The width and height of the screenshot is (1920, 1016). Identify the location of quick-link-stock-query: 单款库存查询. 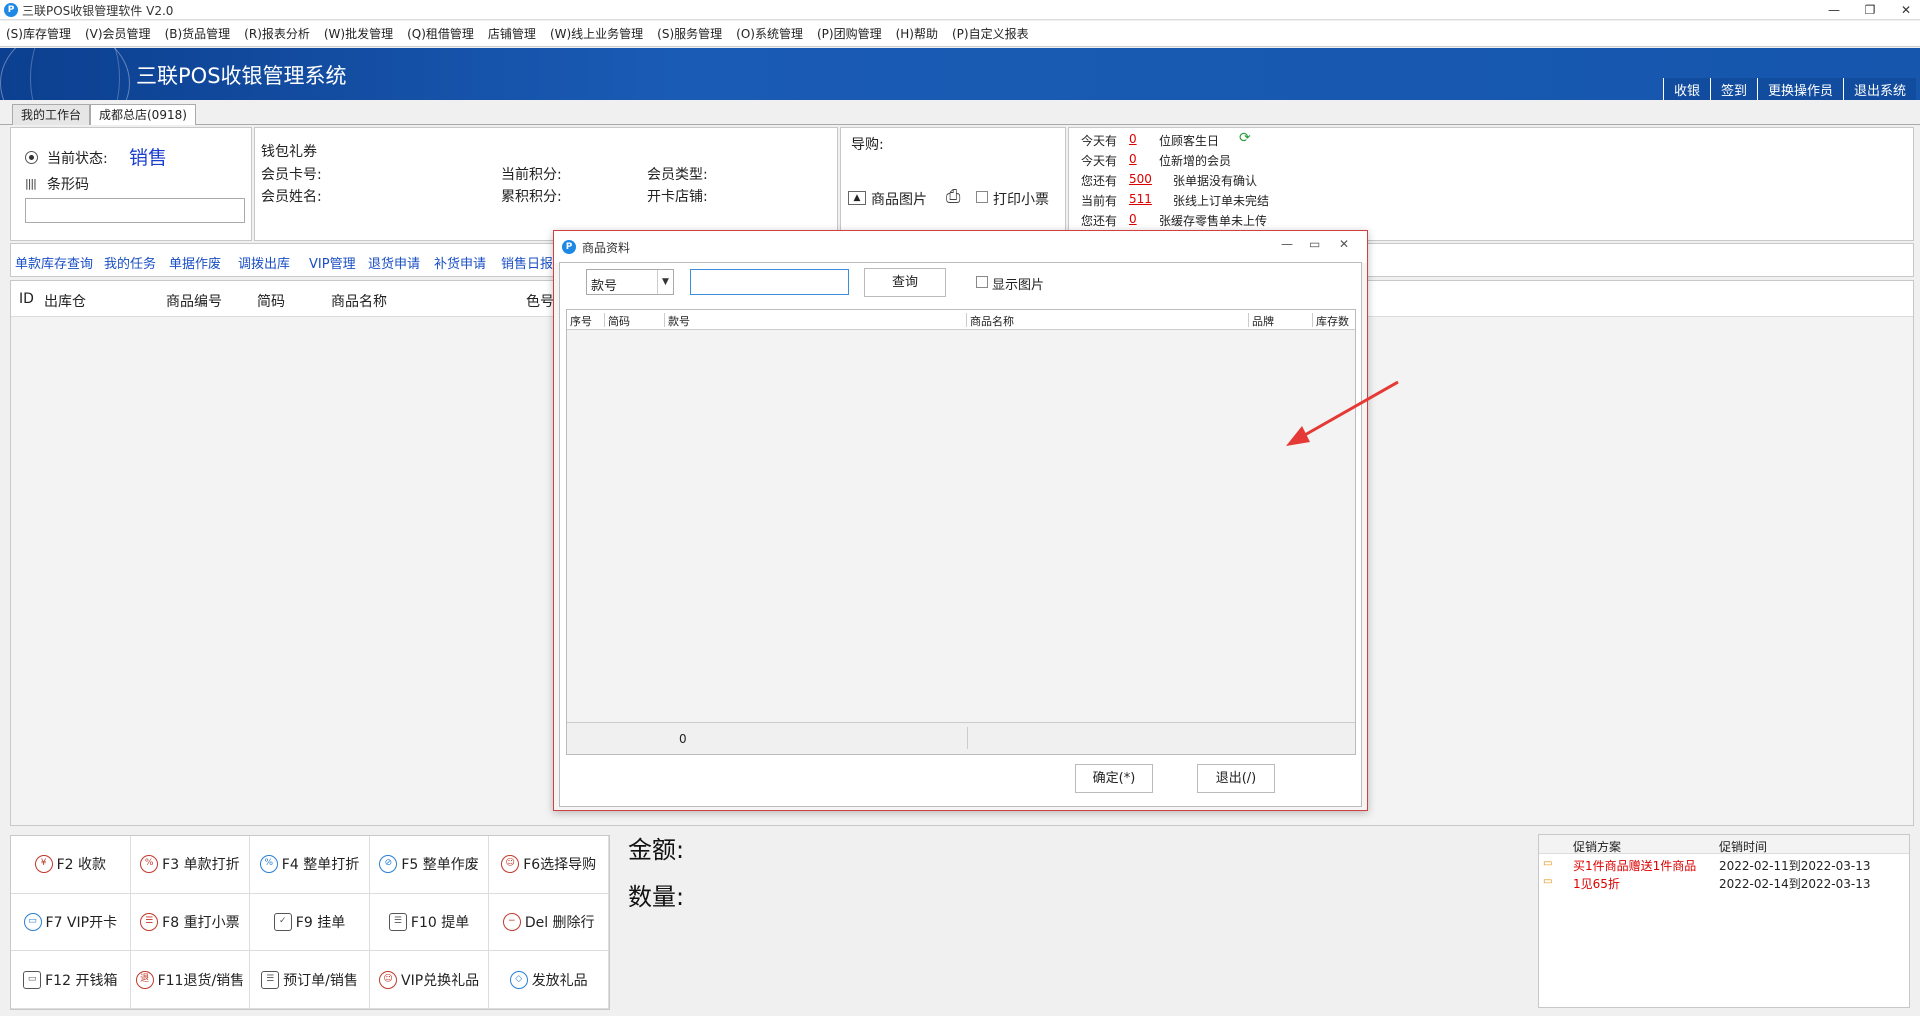
(54, 262).